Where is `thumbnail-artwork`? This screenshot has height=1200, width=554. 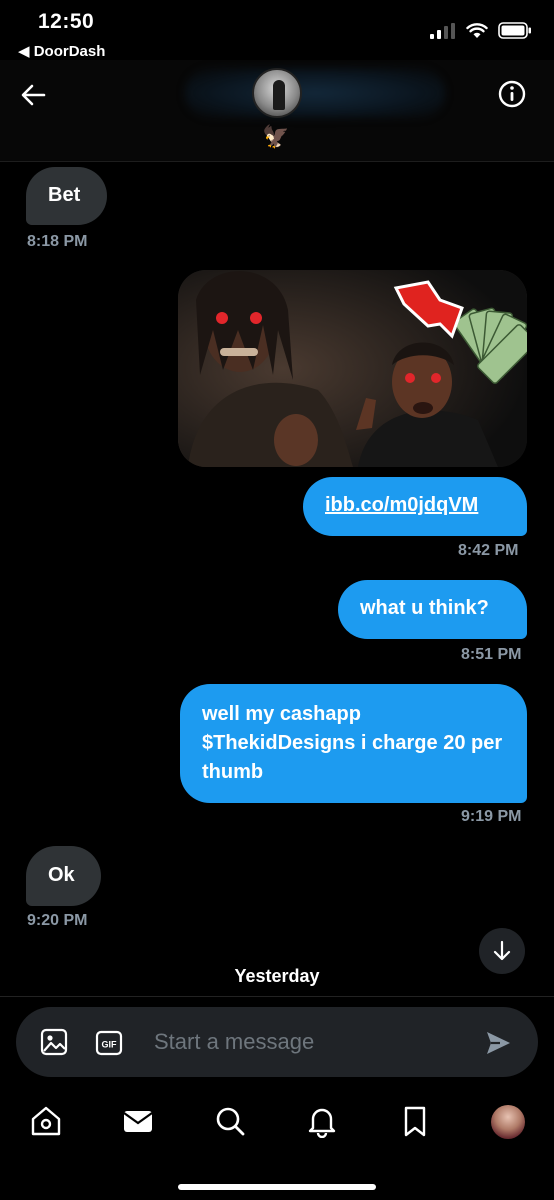 thumbnail-artwork is located at coordinates (352, 368).